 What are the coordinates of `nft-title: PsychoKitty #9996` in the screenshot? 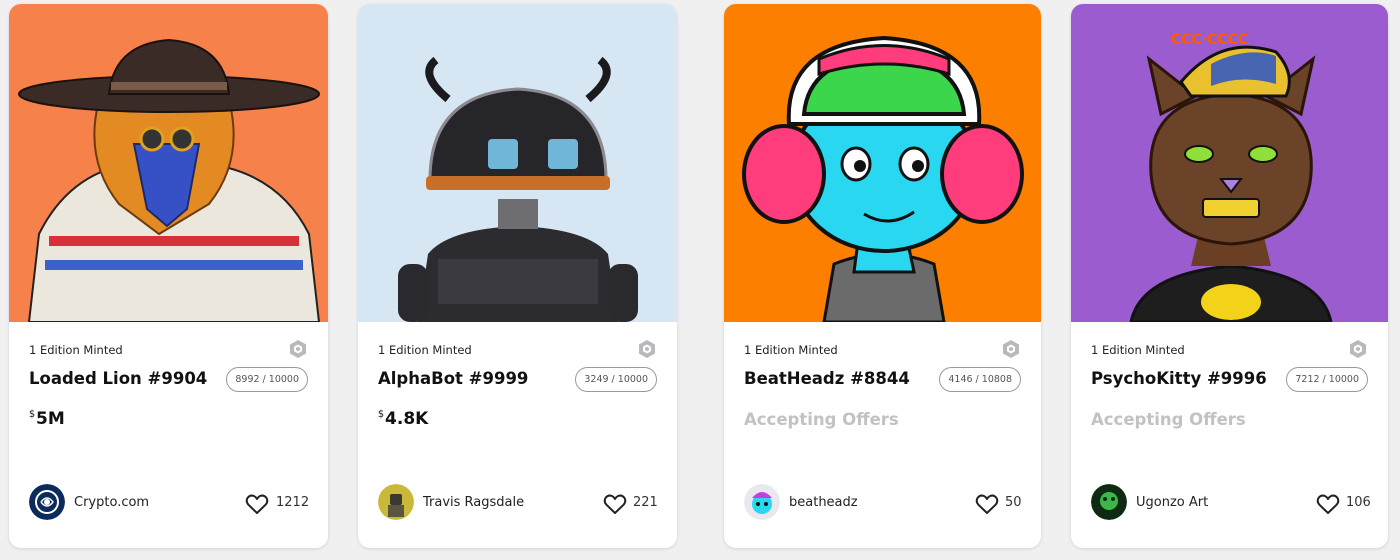 It's located at (1179, 378).